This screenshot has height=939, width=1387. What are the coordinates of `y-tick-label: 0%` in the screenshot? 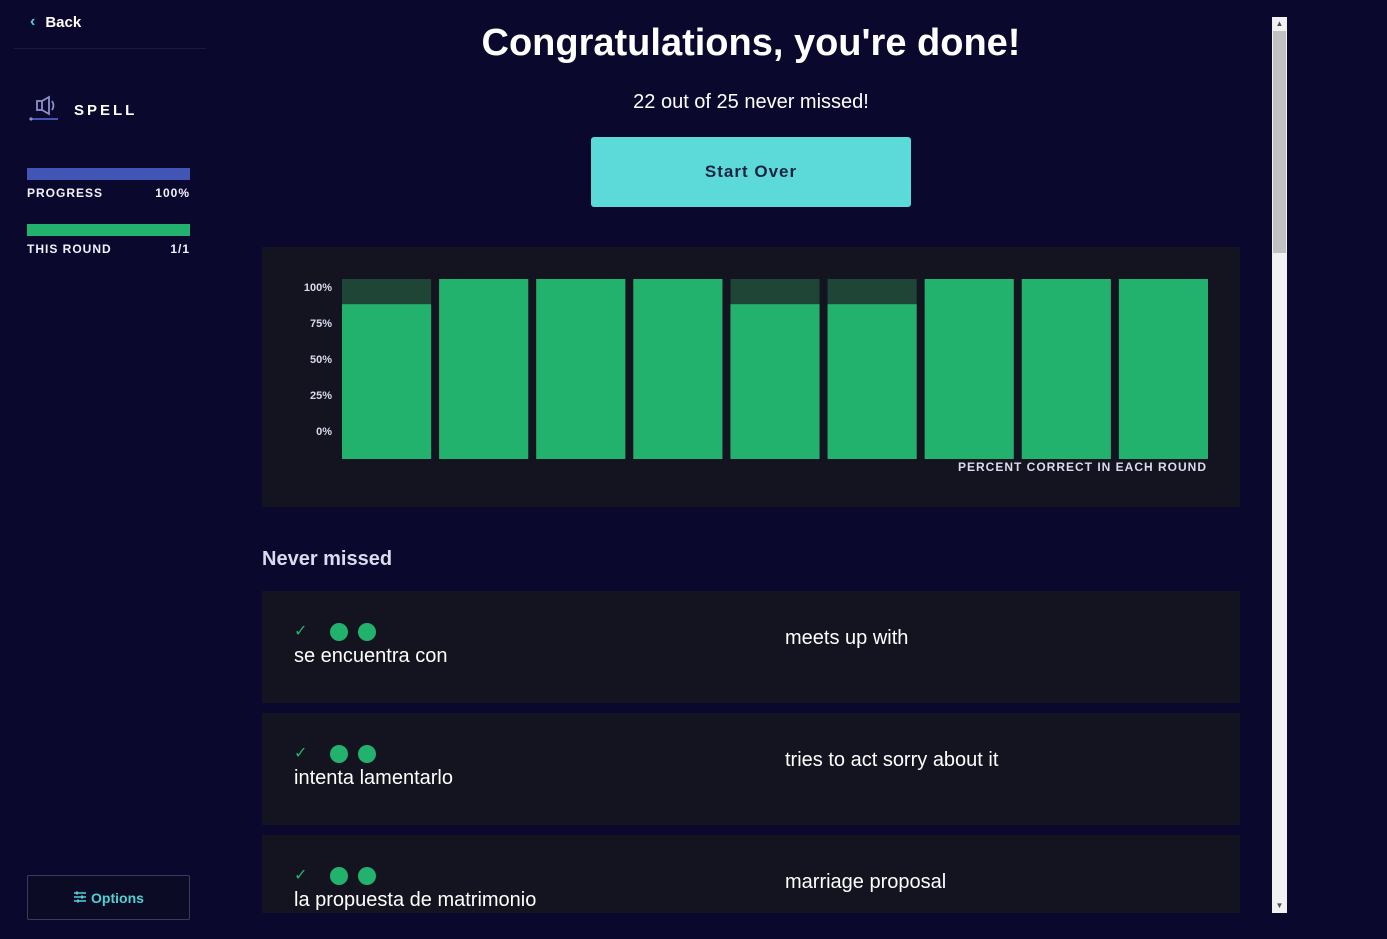 It's located at (324, 432).